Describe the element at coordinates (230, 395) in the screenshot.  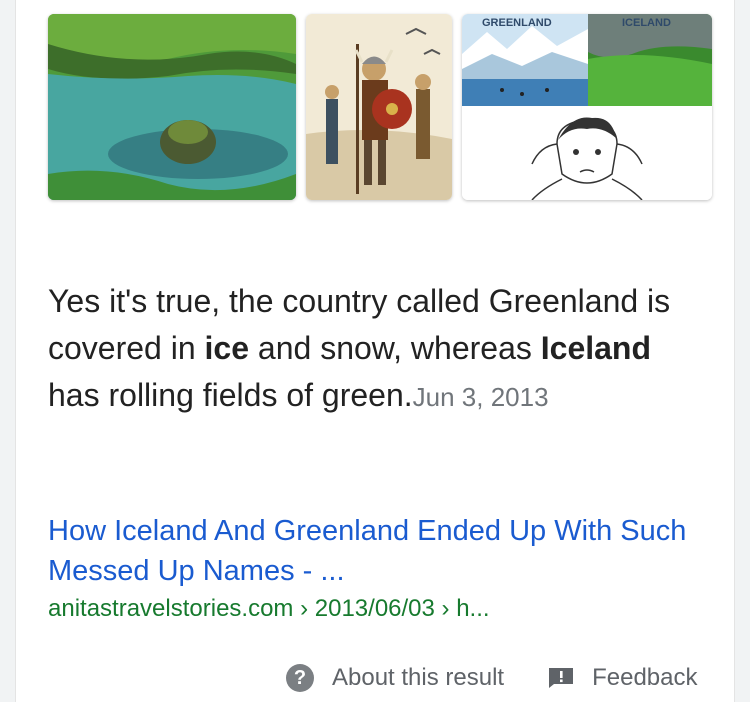
I see `snippet-text-part3: has rolling fields of green.` at that location.